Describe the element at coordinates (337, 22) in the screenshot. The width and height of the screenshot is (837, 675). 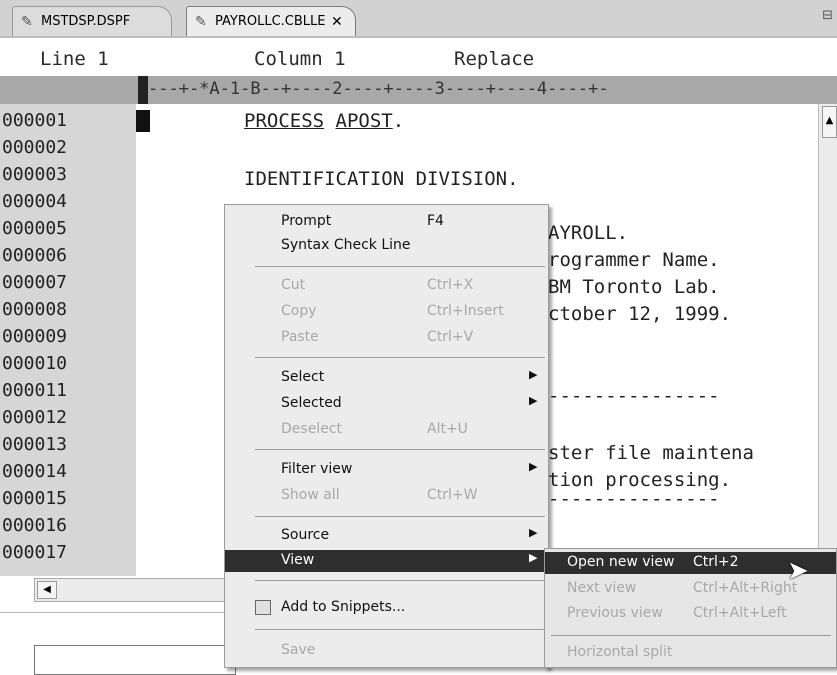
I see `close-icon: ✕` at that location.